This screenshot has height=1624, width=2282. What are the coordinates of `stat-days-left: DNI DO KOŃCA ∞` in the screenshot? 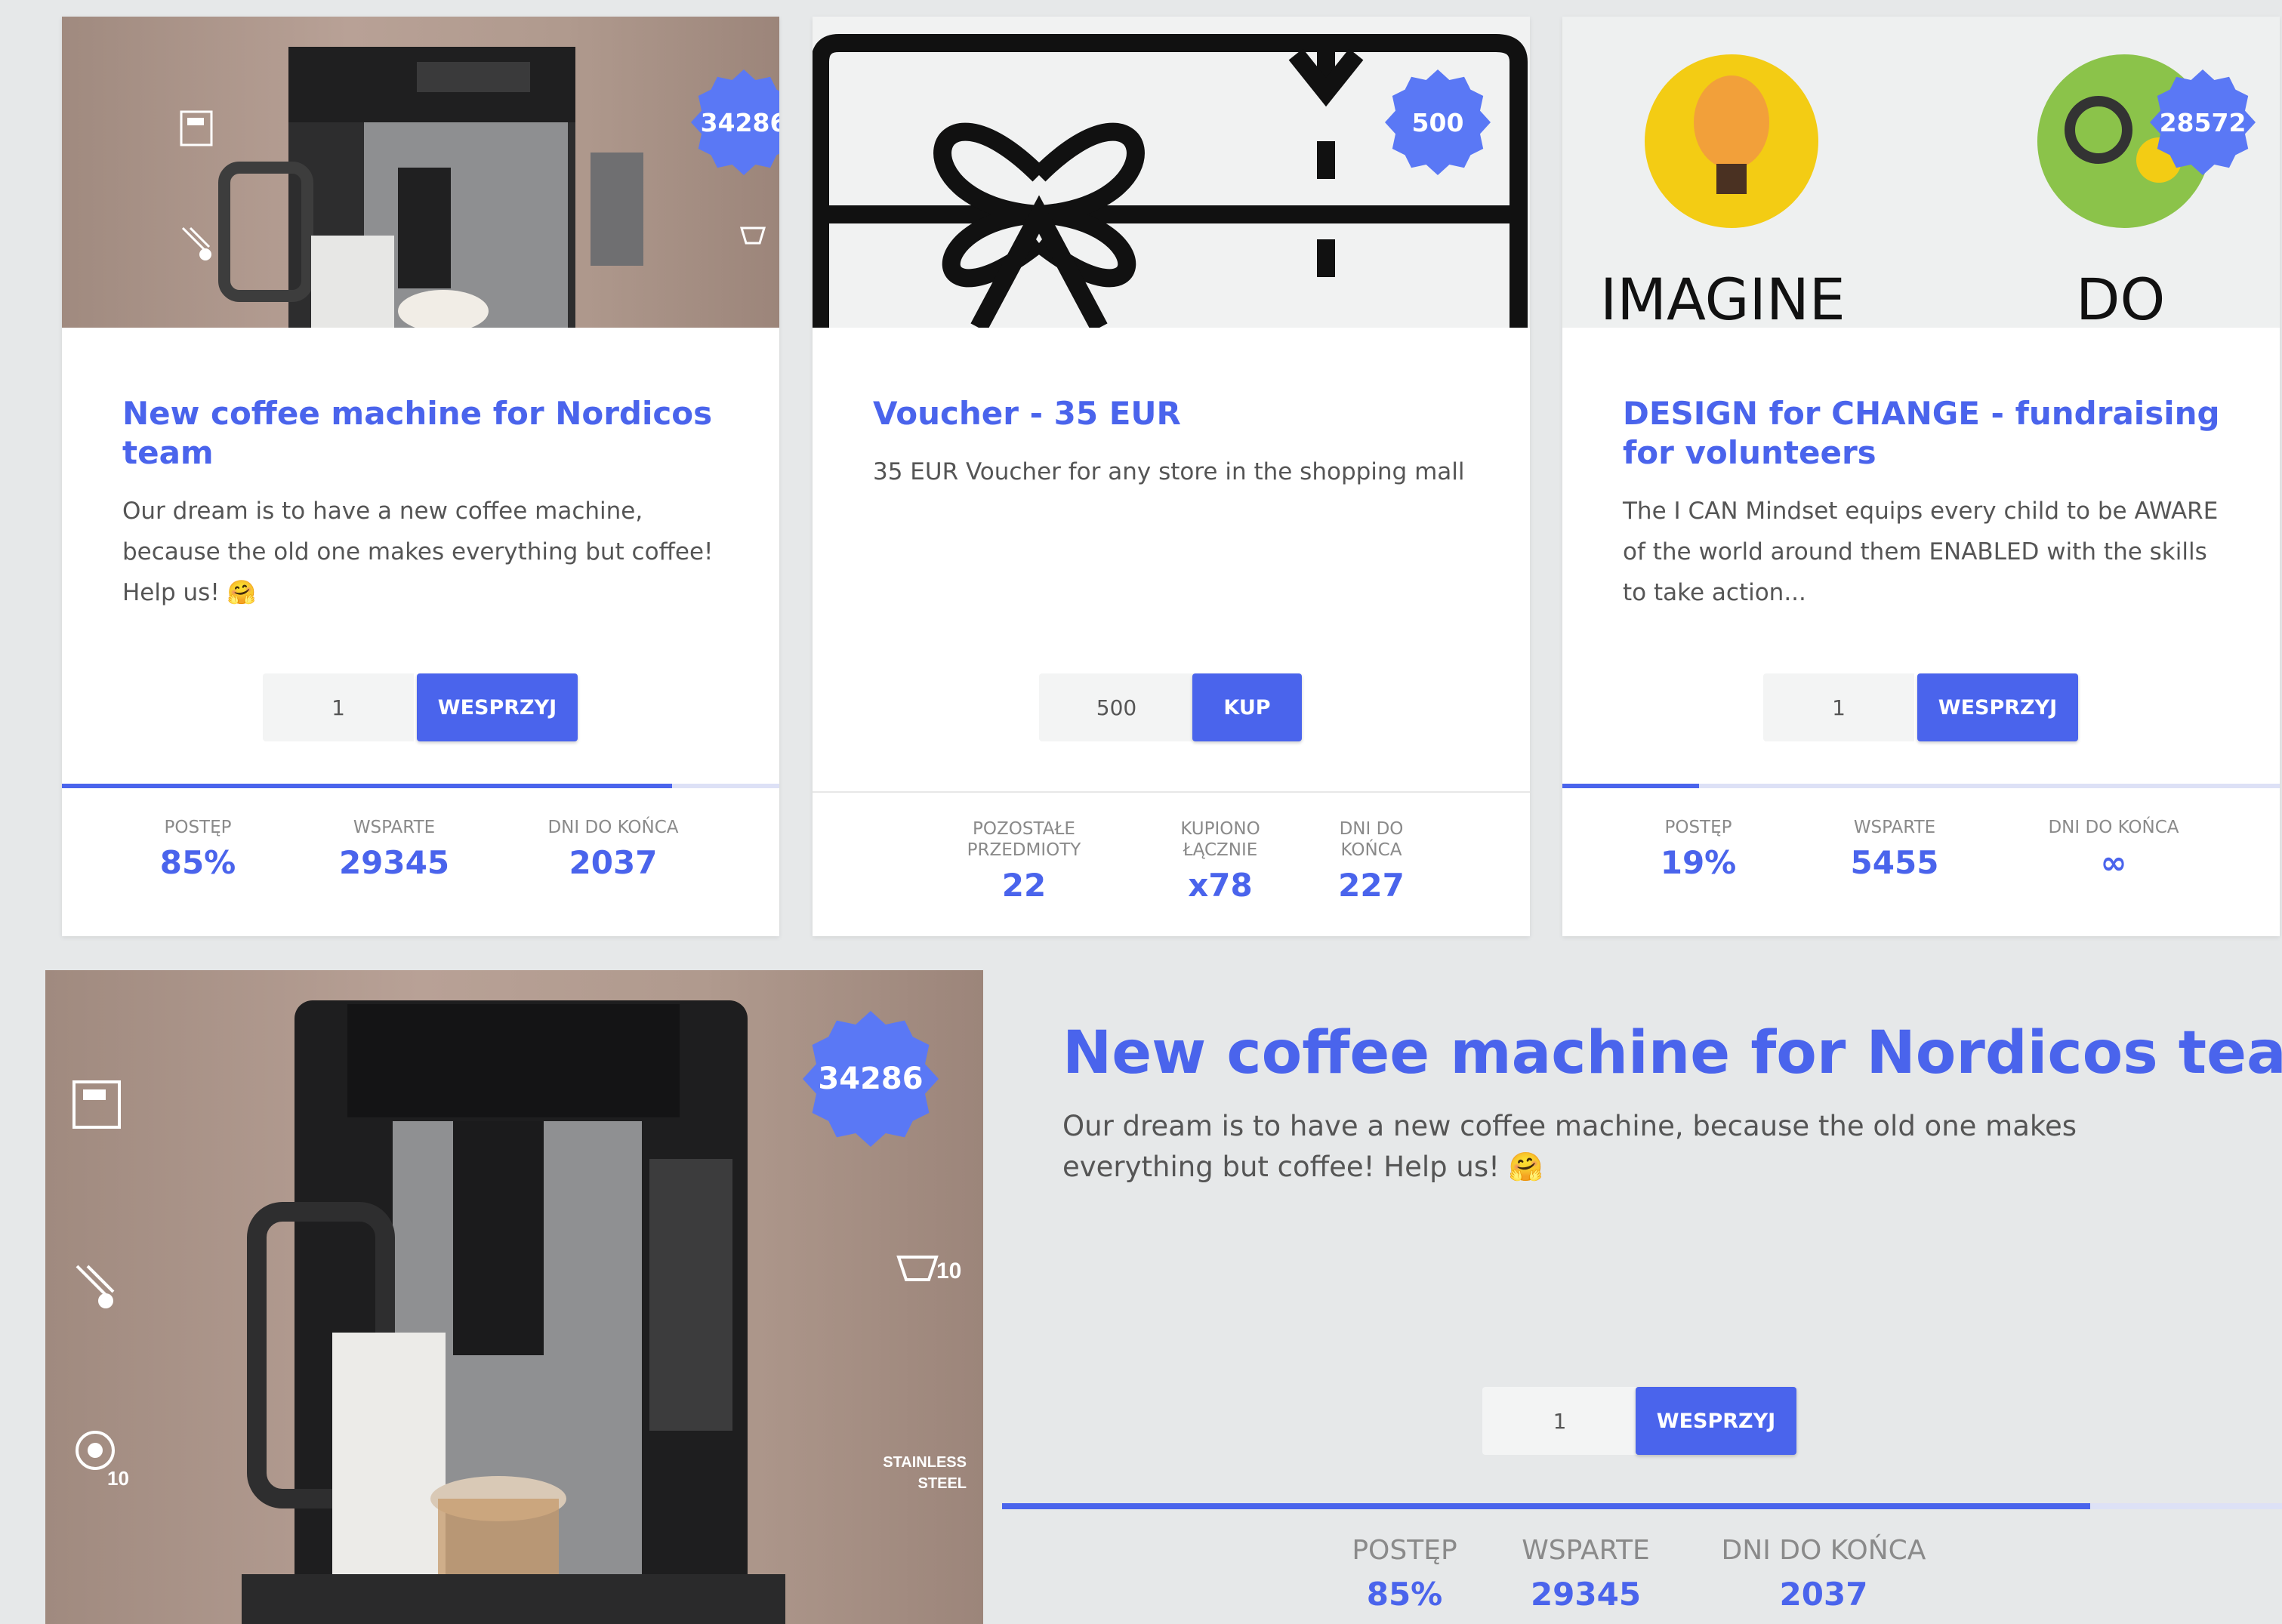 It's located at (2113, 849).